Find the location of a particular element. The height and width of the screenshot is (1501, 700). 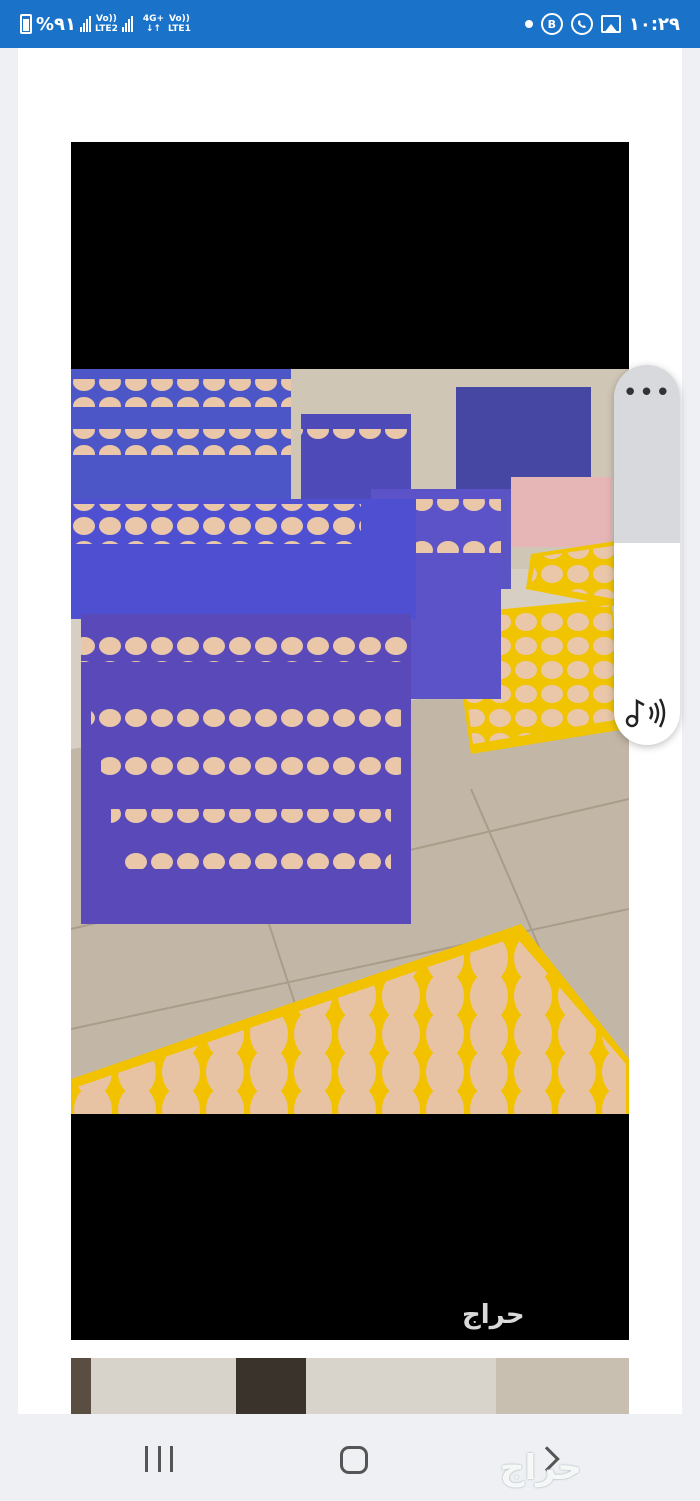

haraj-logo: حراج is located at coordinates (541, 1468).